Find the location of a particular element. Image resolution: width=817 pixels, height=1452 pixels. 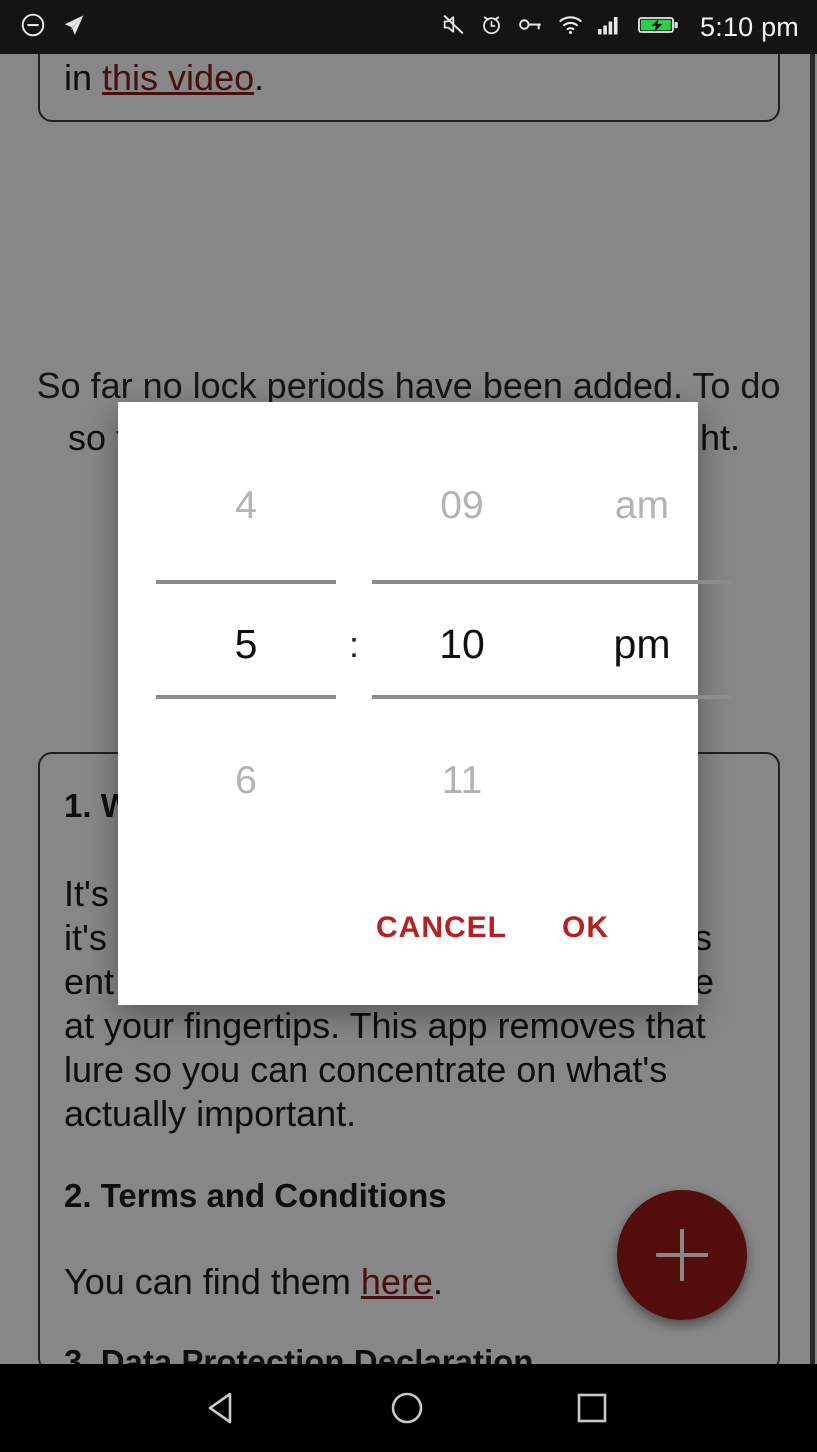

telegram-send-icon is located at coordinates (73, 27).